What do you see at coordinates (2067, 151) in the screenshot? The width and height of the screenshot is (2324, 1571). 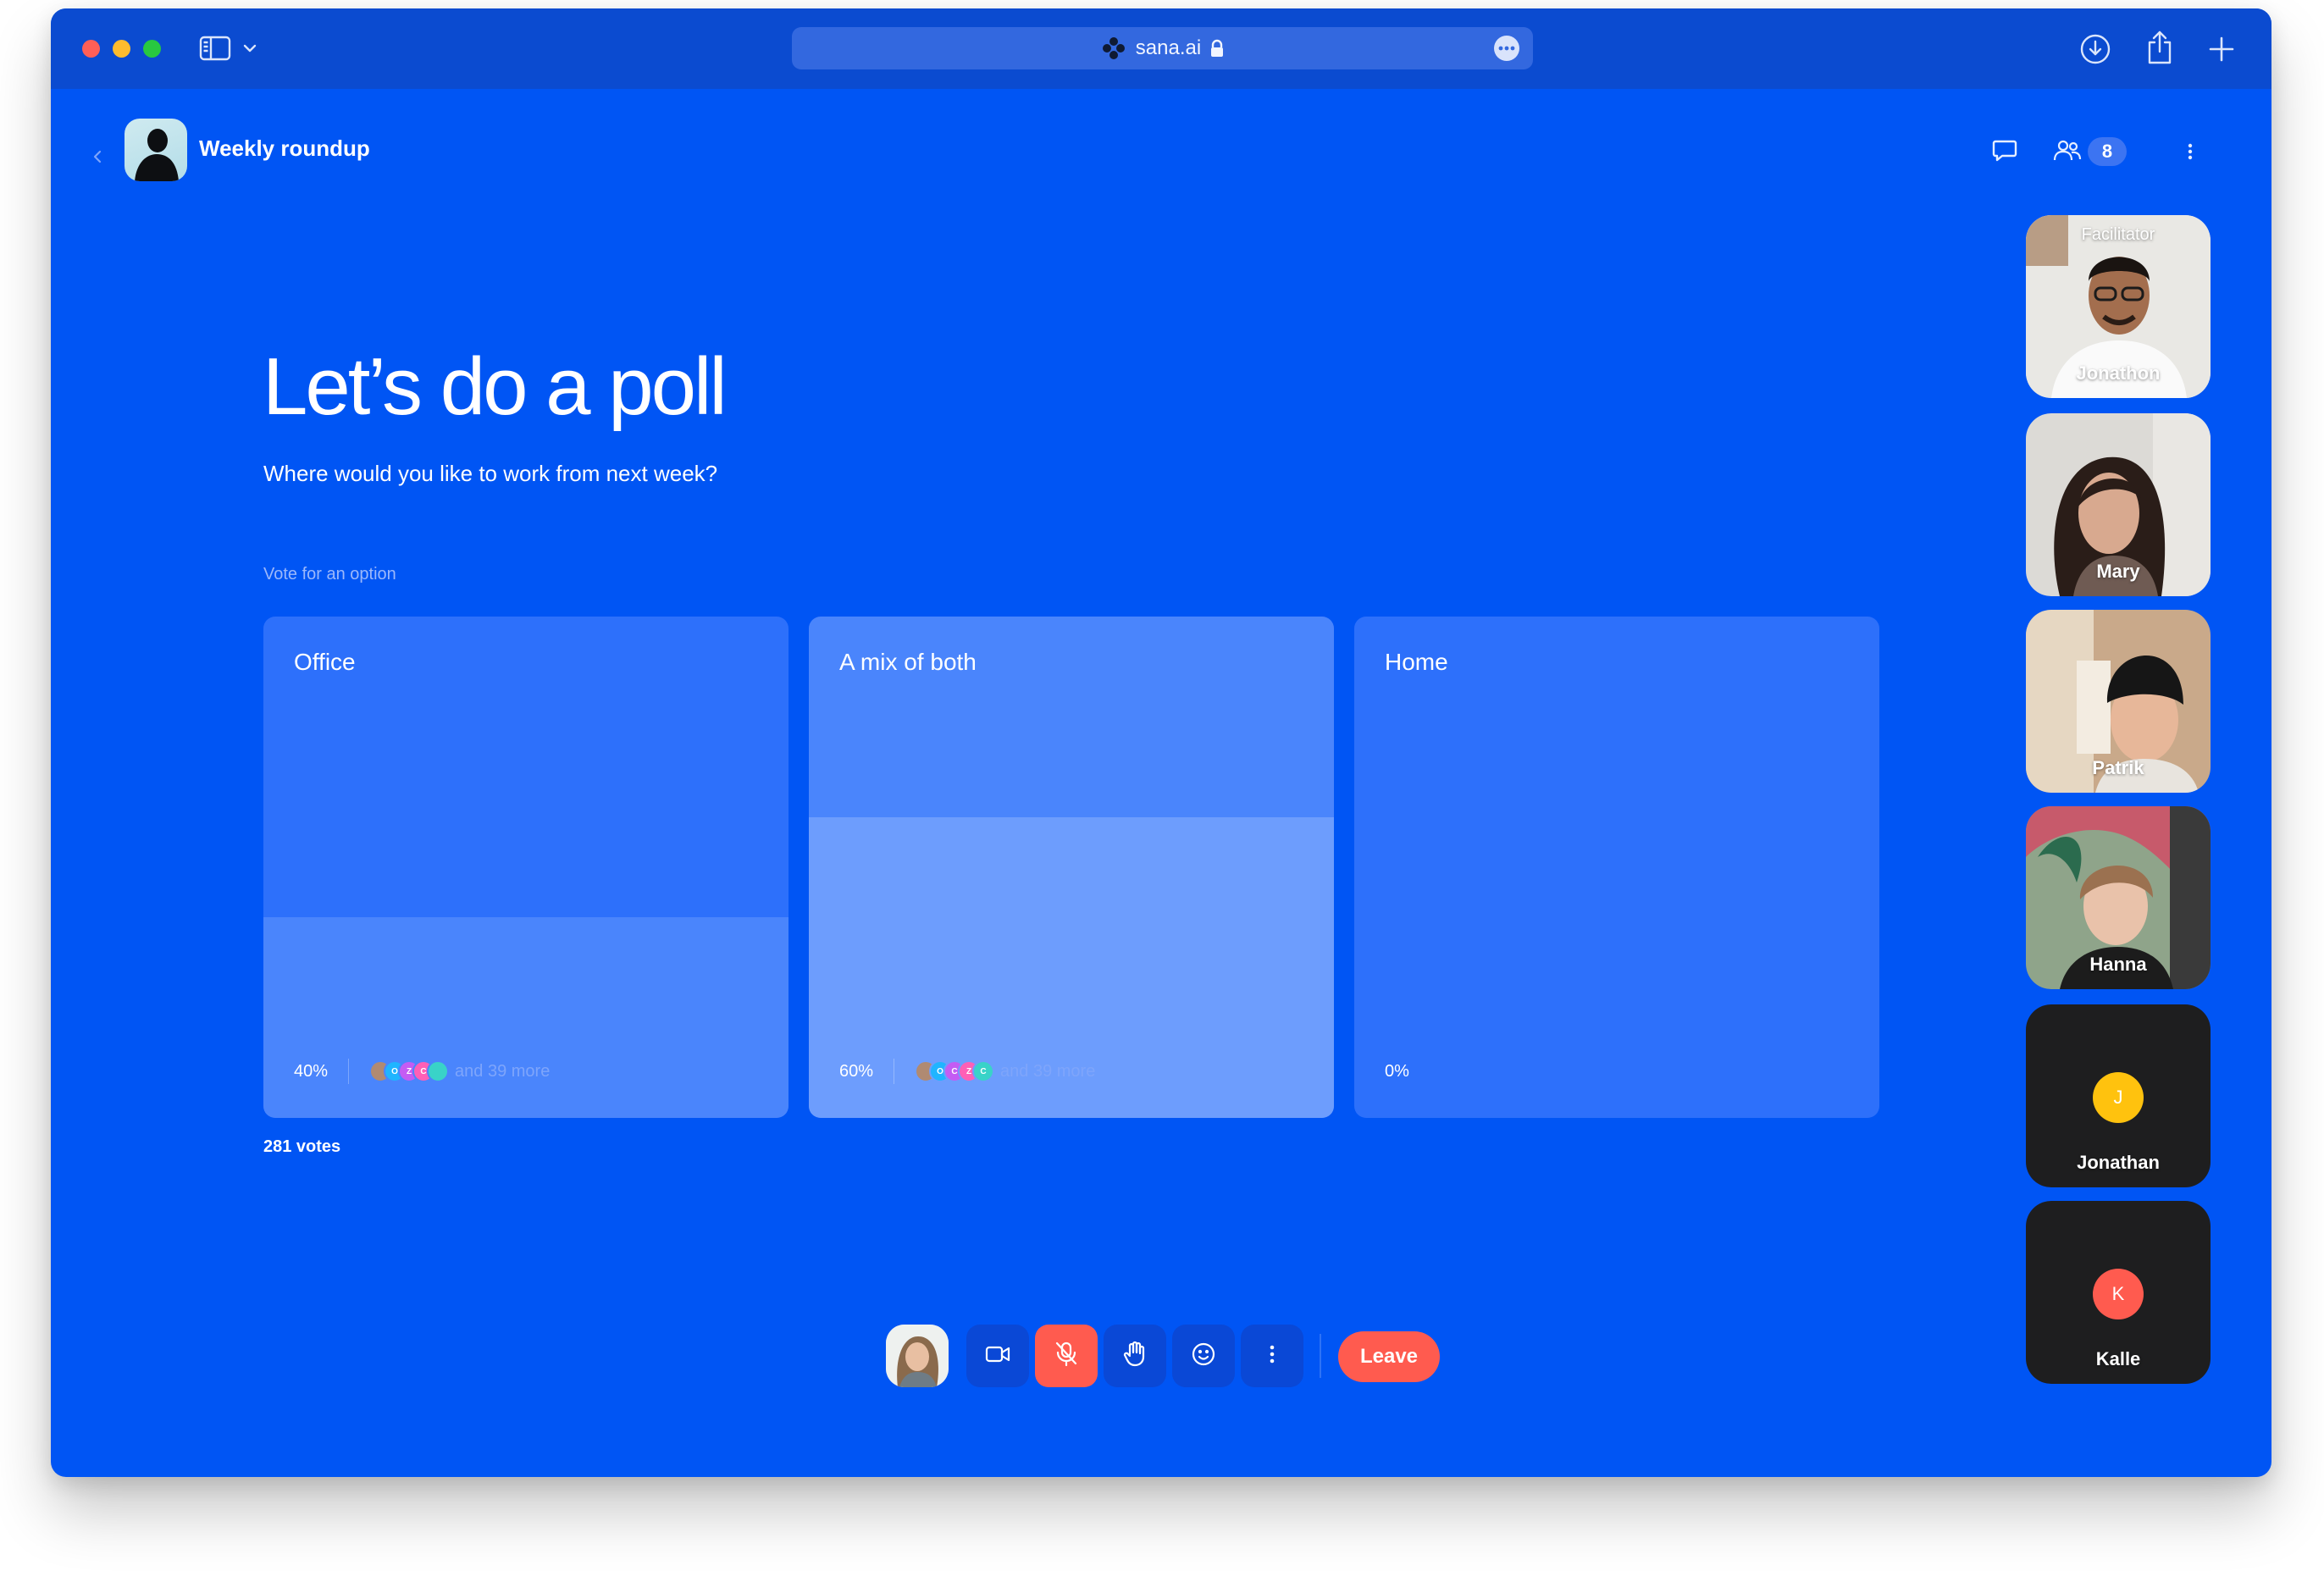 I see `participants-icon` at bounding box center [2067, 151].